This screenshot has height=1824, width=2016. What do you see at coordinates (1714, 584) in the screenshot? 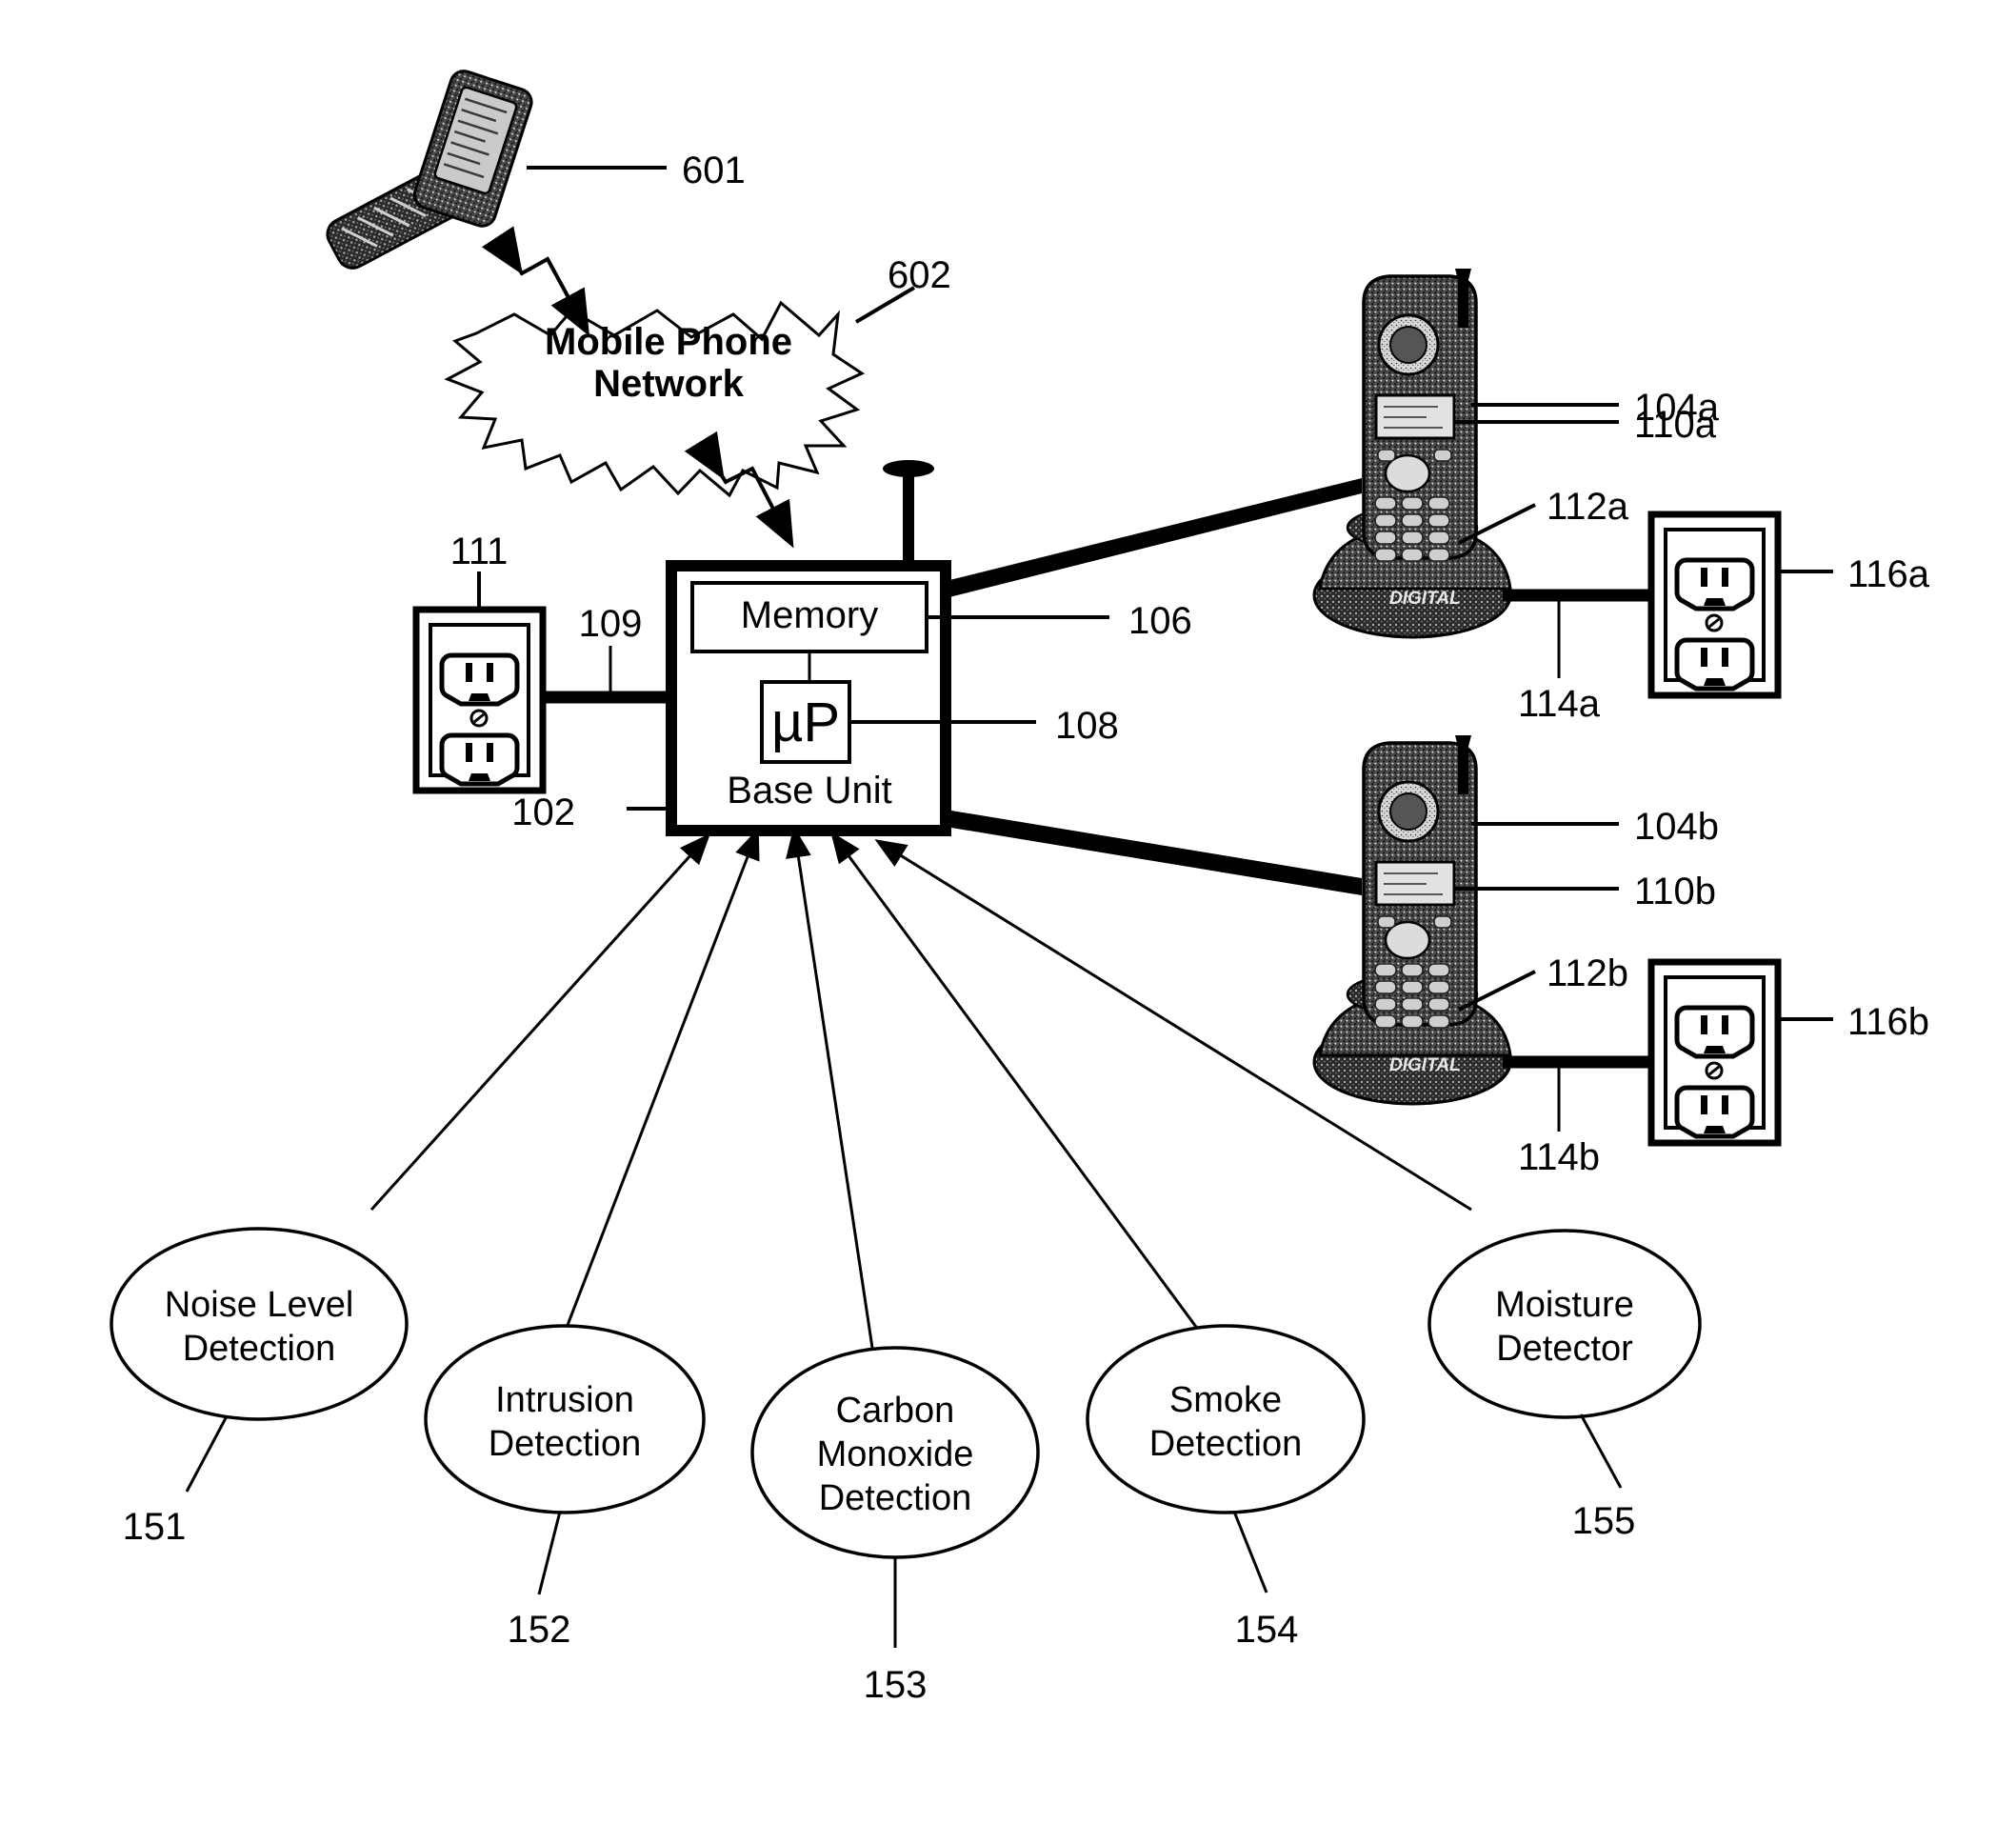
I see `outlet-socket-upper-icon-116a` at bounding box center [1714, 584].